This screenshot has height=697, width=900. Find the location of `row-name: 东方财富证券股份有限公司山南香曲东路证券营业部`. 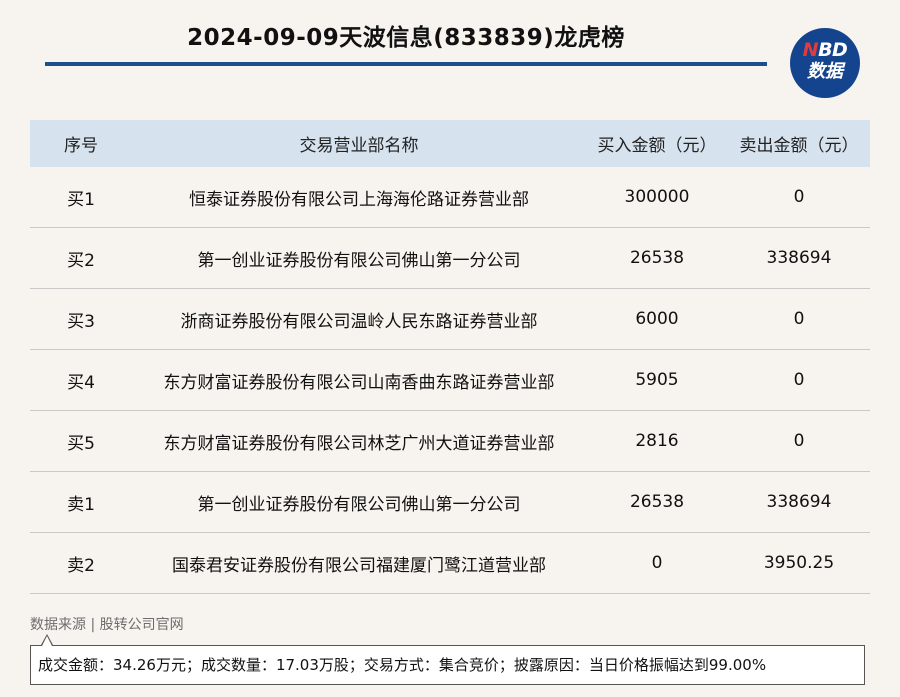

row-name: 东方财富证券股份有限公司山南香曲东路证券营业部 is located at coordinates (359, 382).